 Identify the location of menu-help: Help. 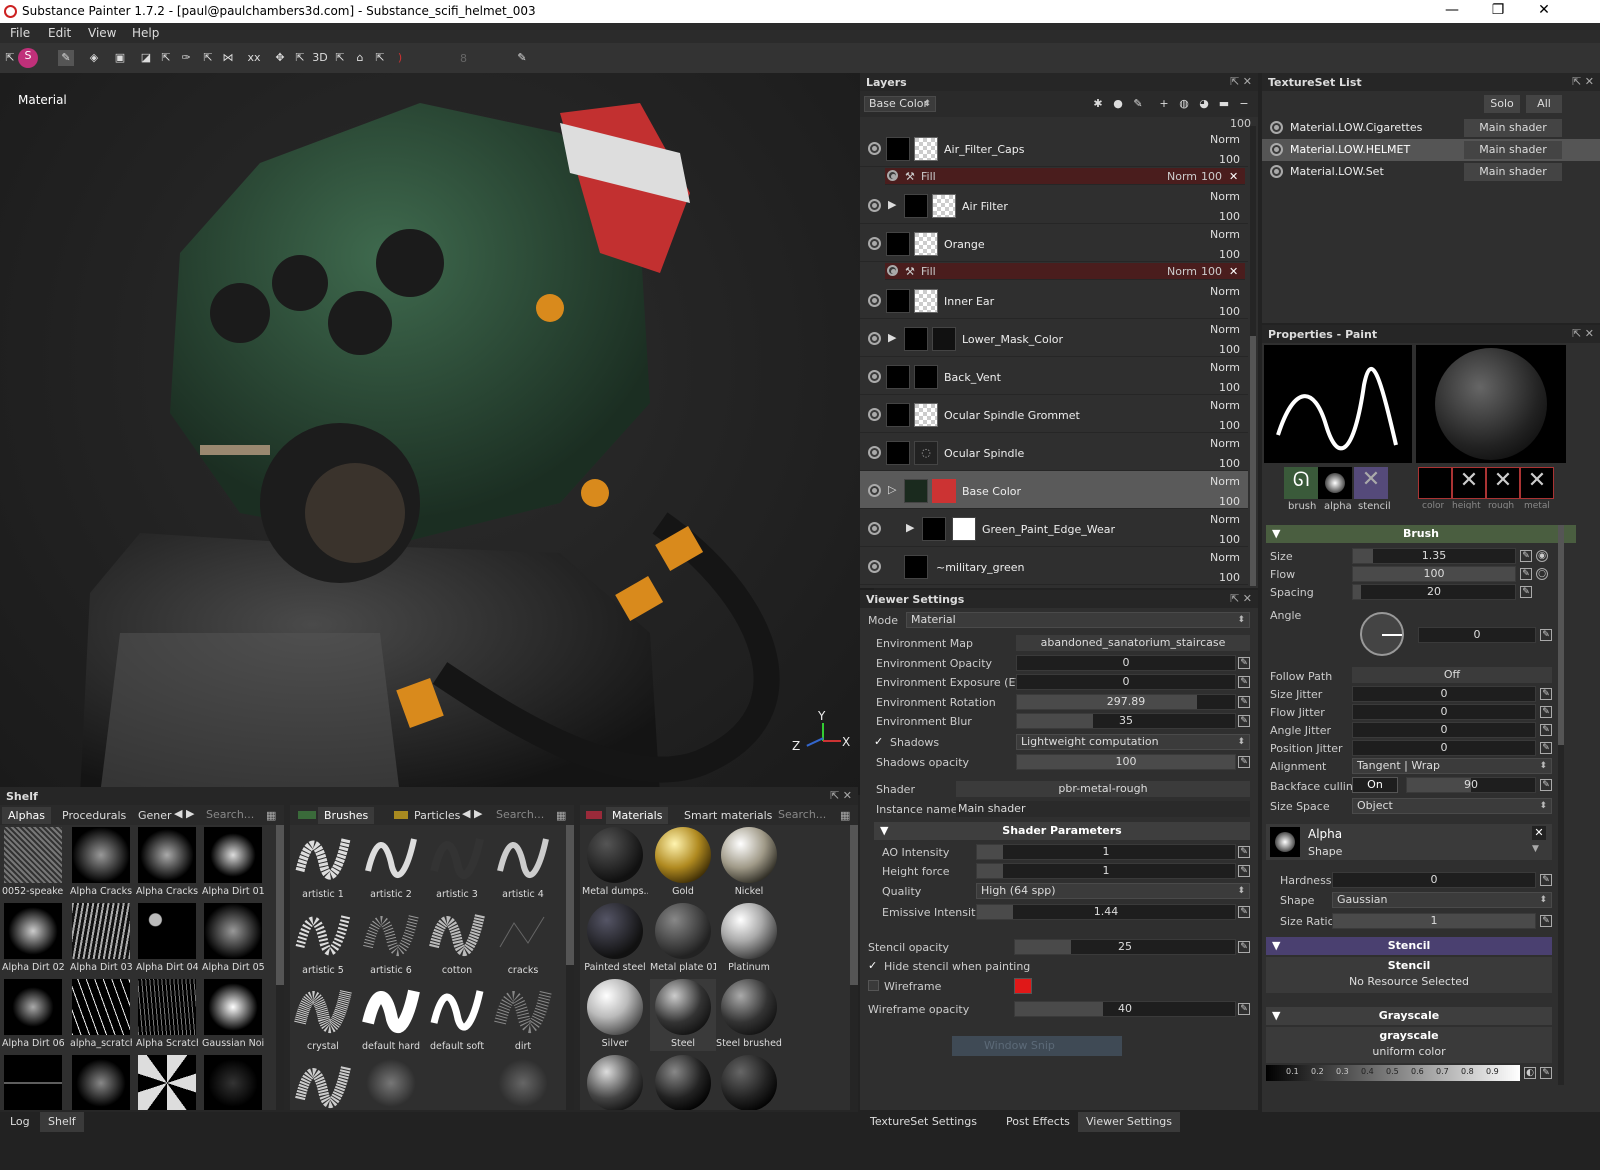
(145, 33).